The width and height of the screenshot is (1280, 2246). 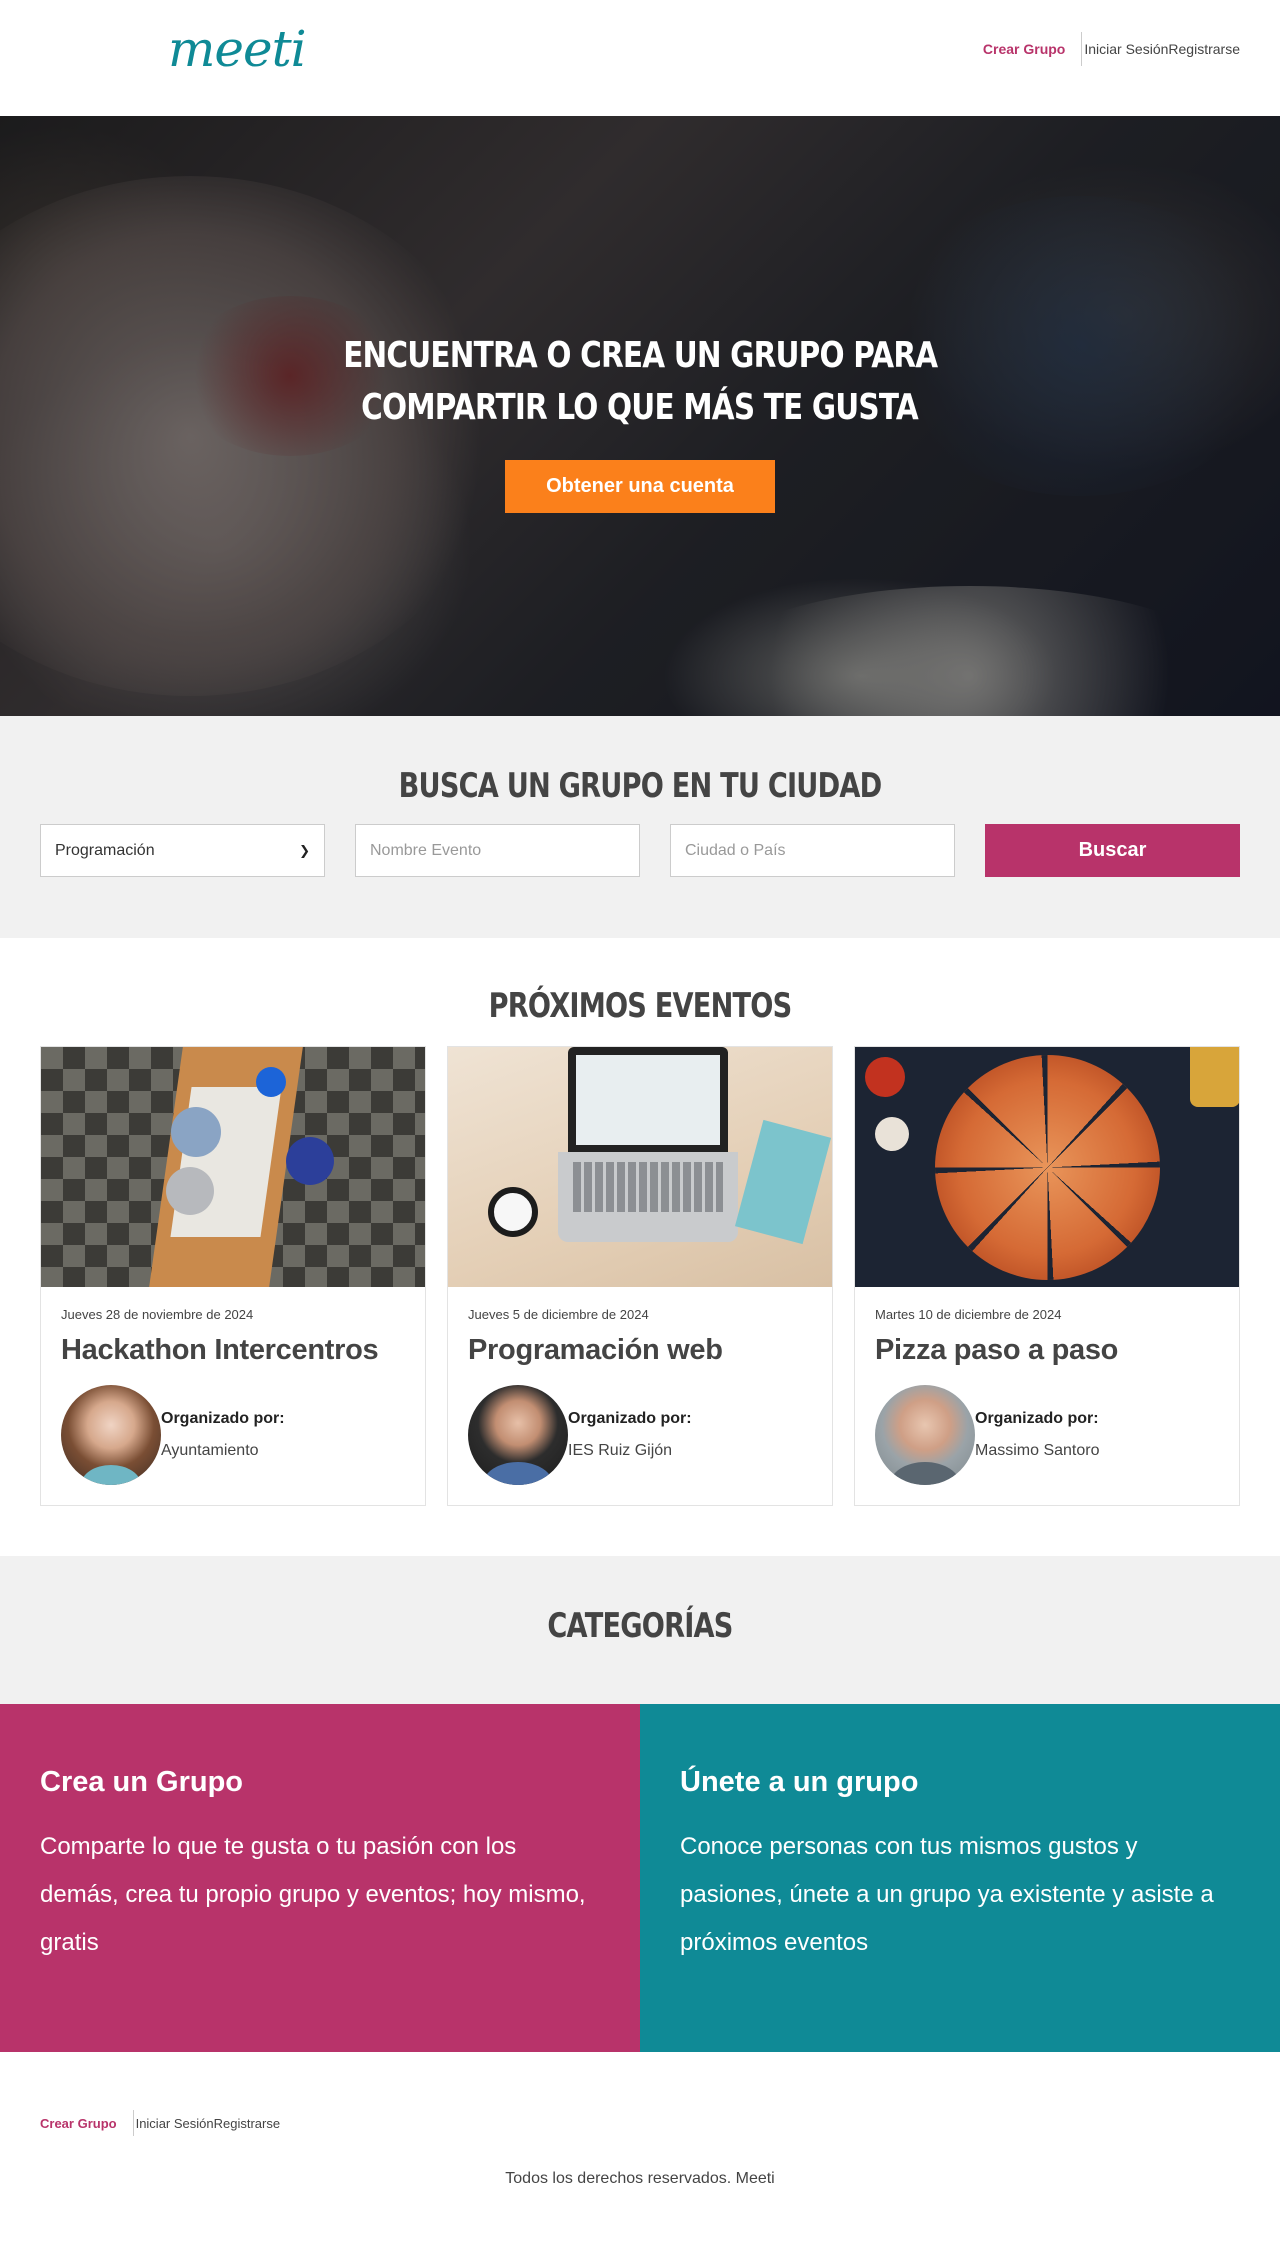 What do you see at coordinates (799, 1782) in the screenshot?
I see `category-title: Únete a un grupo` at bounding box center [799, 1782].